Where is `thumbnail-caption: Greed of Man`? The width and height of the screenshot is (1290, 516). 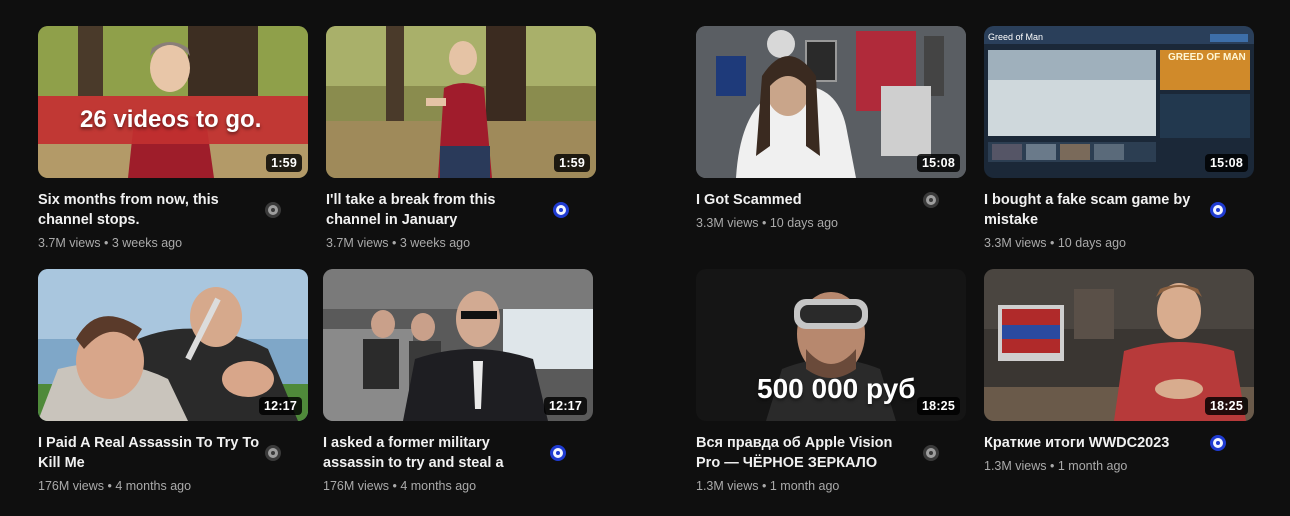 thumbnail-caption: Greed of Man is located at coordinates (1016, 37).